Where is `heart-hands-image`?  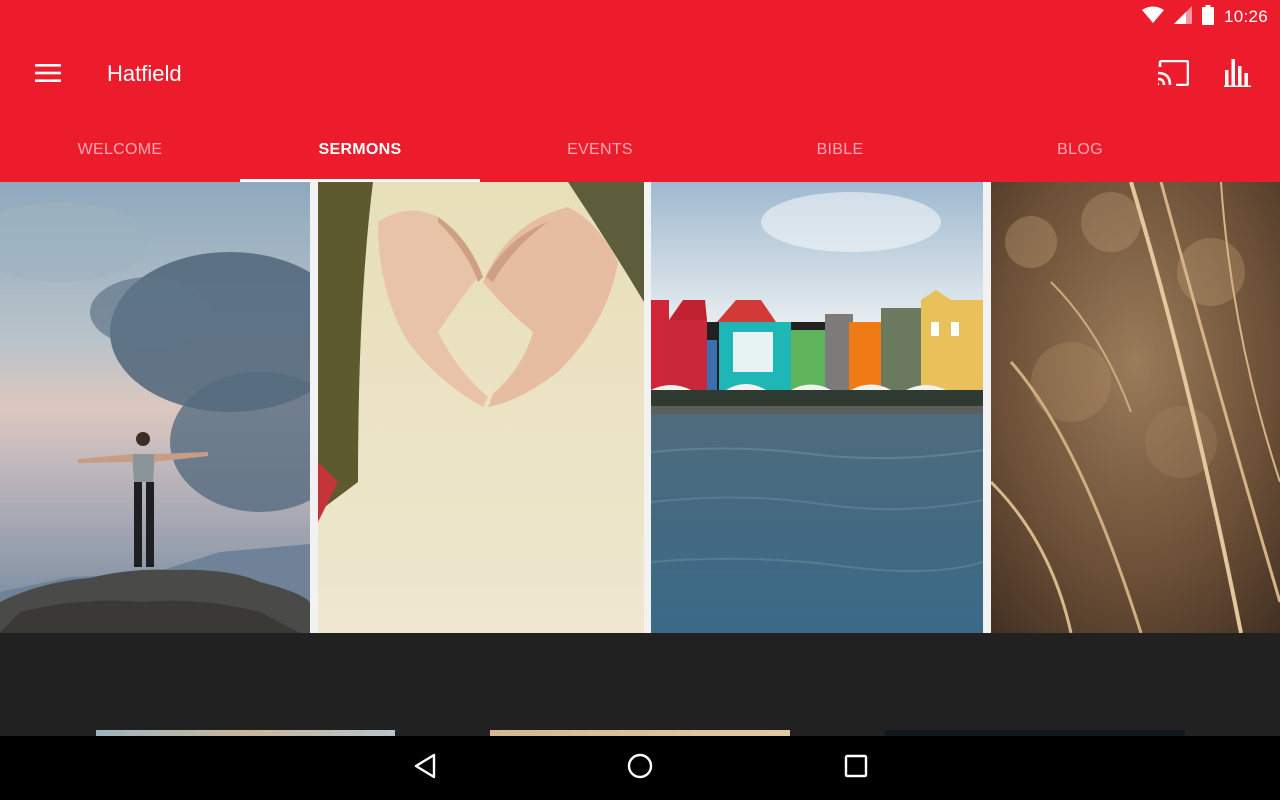 heart-hands-image is located at coordinates (481, 407).